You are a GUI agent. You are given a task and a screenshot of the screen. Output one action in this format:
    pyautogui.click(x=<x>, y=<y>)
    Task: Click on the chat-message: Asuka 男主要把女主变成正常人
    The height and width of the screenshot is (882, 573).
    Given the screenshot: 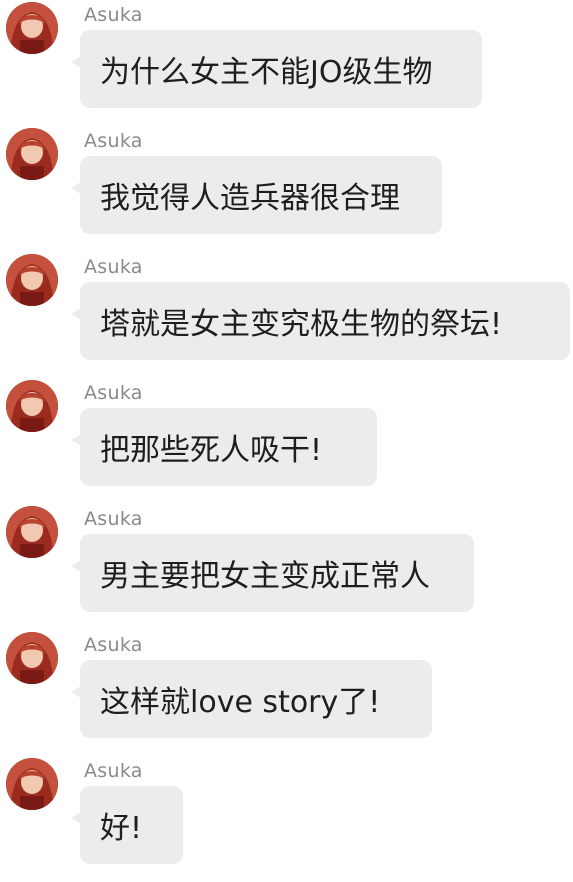 What is the action you would take?
    pyautogui.click(x=286, y=567)
    